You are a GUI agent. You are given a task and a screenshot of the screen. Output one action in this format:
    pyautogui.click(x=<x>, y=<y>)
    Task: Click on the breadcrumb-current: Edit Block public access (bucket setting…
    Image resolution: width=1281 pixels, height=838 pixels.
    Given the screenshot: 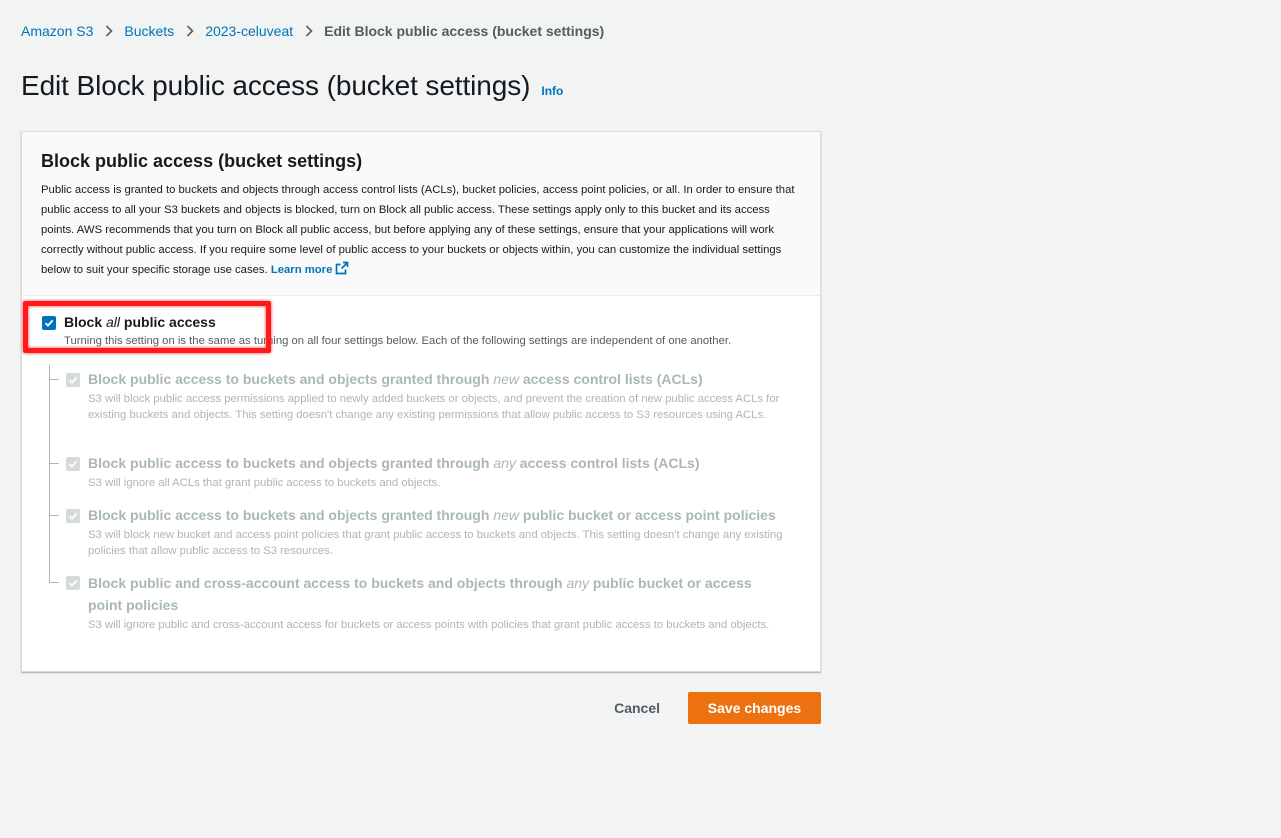 What is the action you would take?
    pyautogui.click(x=464, y=31)
    